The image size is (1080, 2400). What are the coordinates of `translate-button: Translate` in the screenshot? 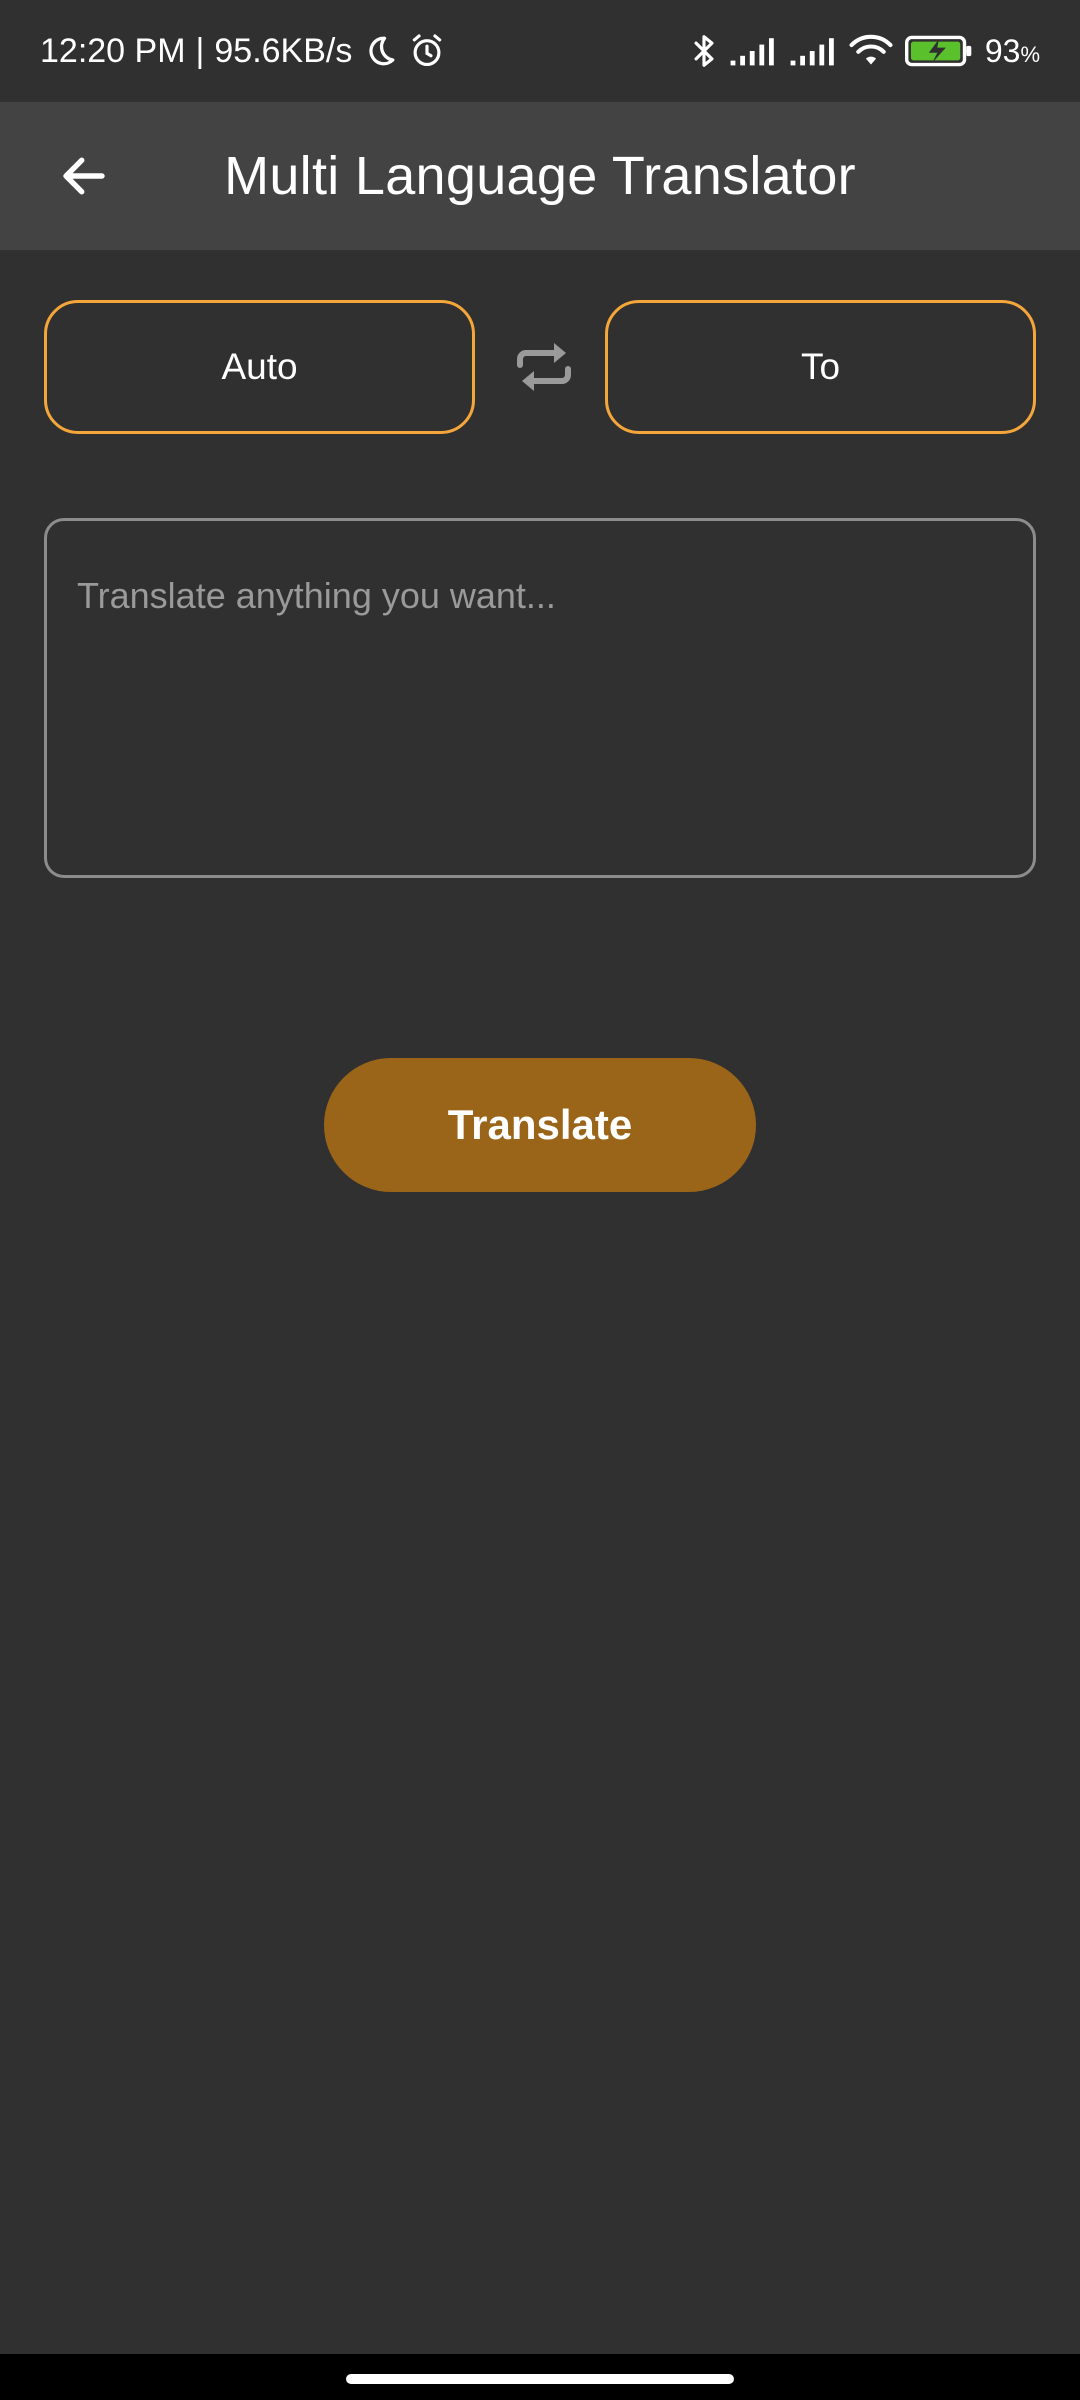 It's located at (540, 1125).